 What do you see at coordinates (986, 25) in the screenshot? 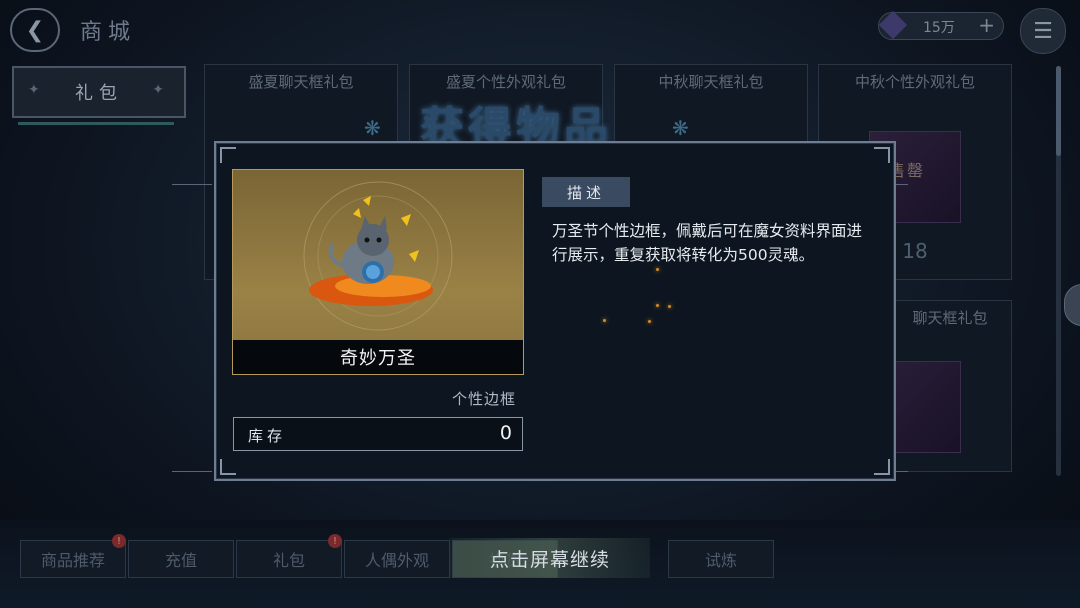
I see `add-currency-icon: +` at bounding box center [986, 25].